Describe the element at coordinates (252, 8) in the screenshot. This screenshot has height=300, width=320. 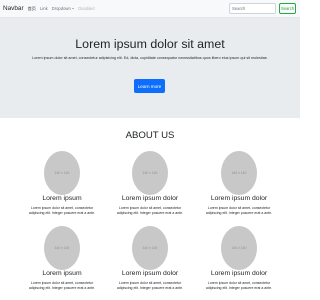
I see `search-input: Search` at that location.